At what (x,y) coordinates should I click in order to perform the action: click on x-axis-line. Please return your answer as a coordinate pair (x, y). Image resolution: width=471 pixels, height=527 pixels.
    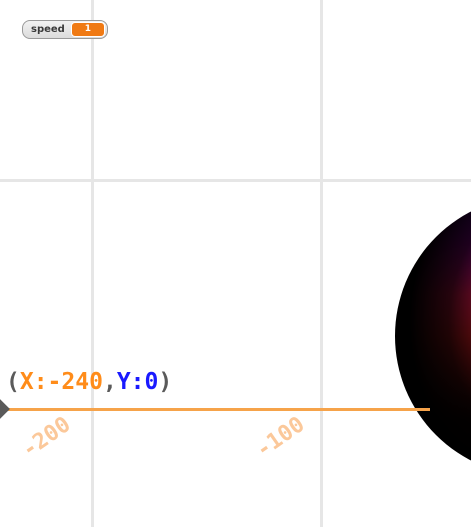
    Looking at the image, I should click on (215, 409).